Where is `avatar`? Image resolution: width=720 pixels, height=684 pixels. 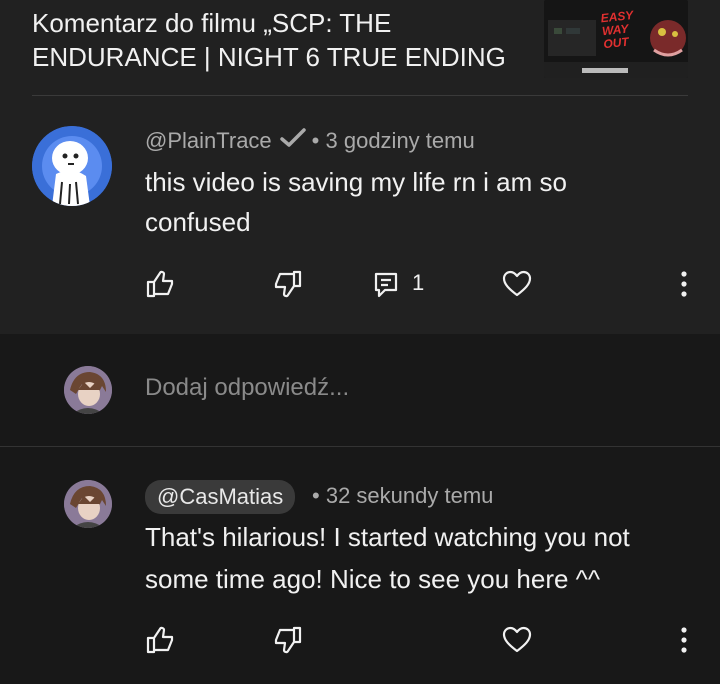 avatar is located at coordinates (72, 166).